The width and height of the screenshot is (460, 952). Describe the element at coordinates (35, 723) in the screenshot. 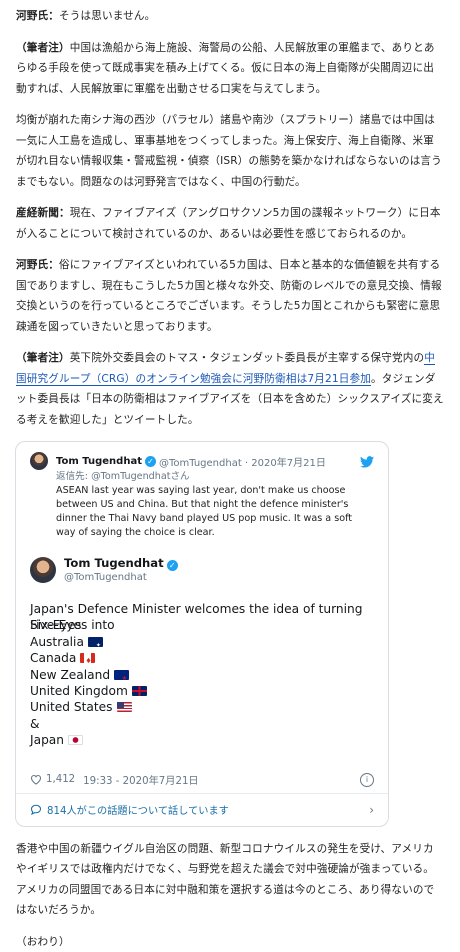

I see `tweet-line: &` at that location.